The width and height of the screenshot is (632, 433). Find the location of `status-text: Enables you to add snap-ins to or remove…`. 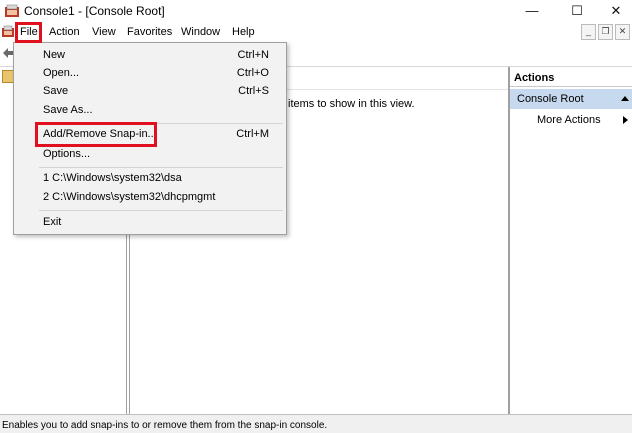

status-text: Enables you to add snap-ins to or remove… is located at coordinates (165, 425).